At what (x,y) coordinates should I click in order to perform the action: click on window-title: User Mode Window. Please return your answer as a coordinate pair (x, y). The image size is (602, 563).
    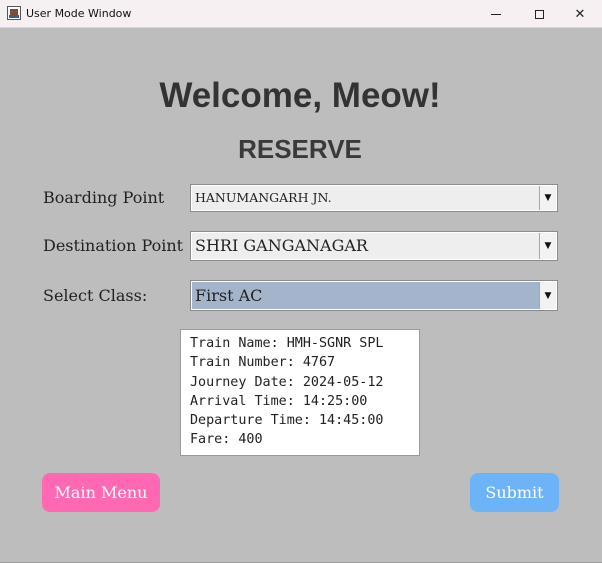
    Looking at the image, I should click on (79, 13).